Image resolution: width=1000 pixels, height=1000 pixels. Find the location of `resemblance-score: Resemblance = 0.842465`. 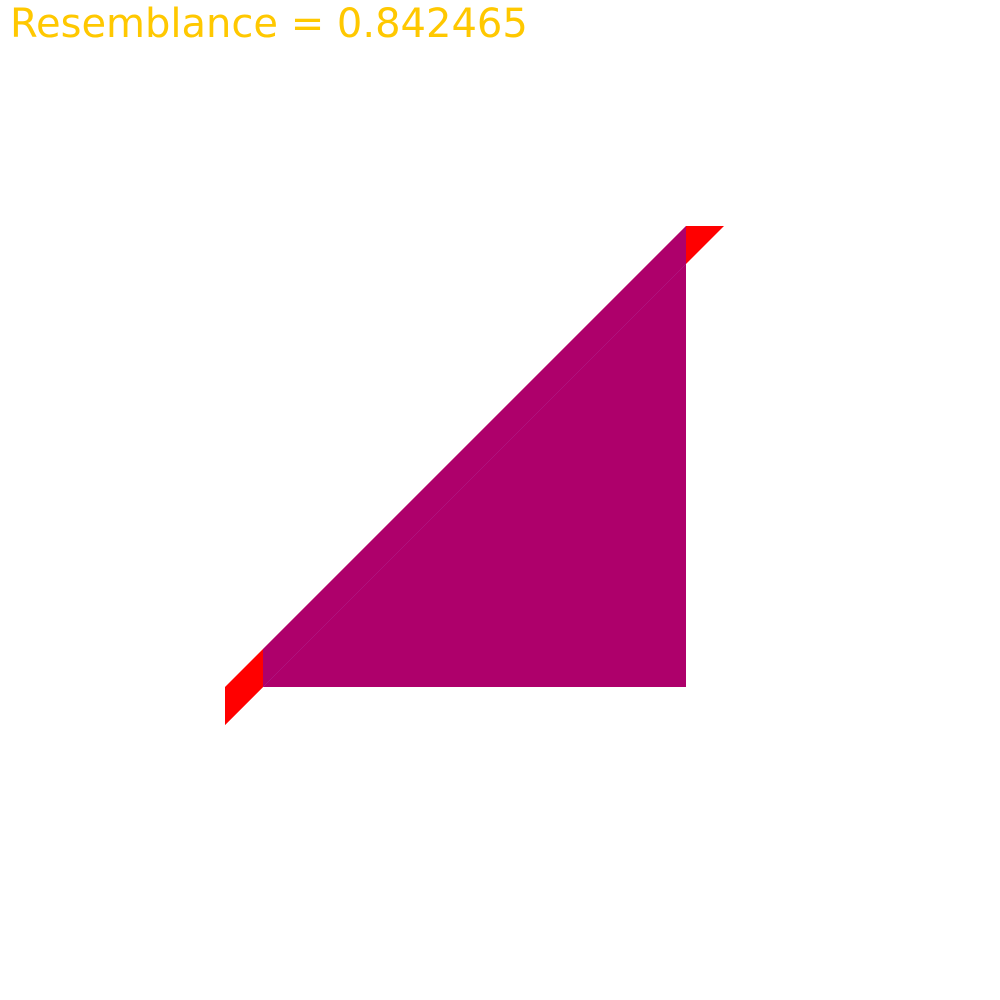

resemblance-score: Resemblance = 0.842465 is located at coordinates (269, 24).